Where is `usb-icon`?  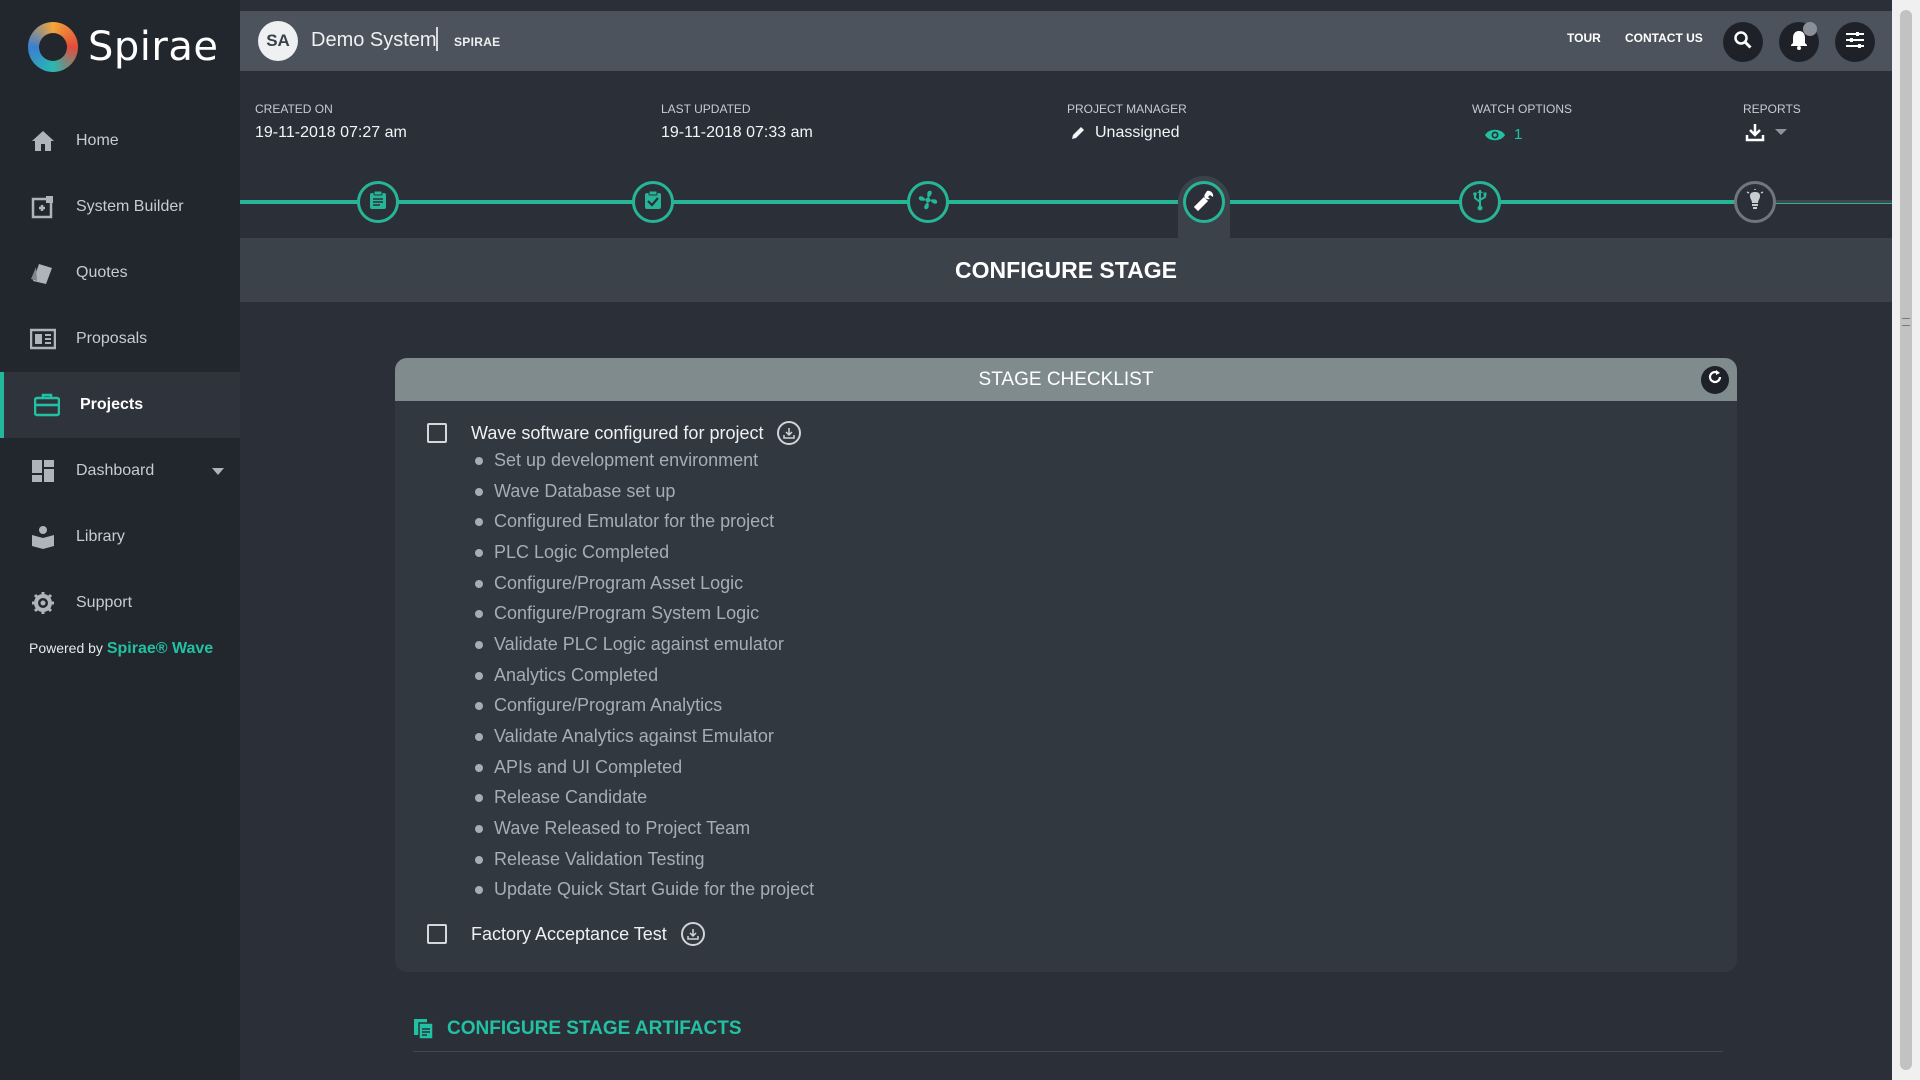 usb-icon is located at coordinates (1480, 202).